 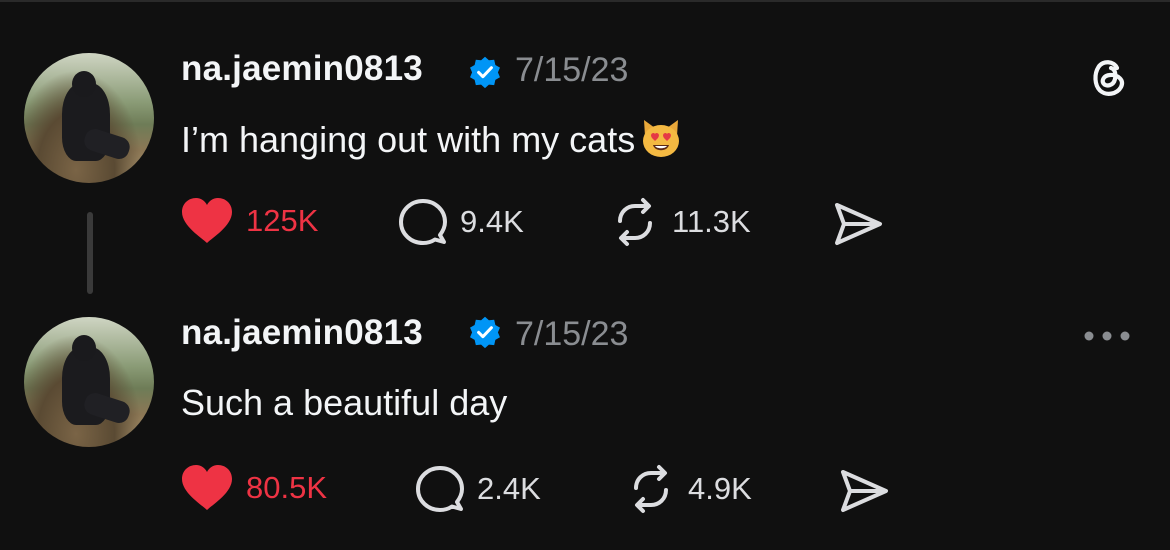 I want to click on reply-button: 2.4K, so click(x=478, y=489).